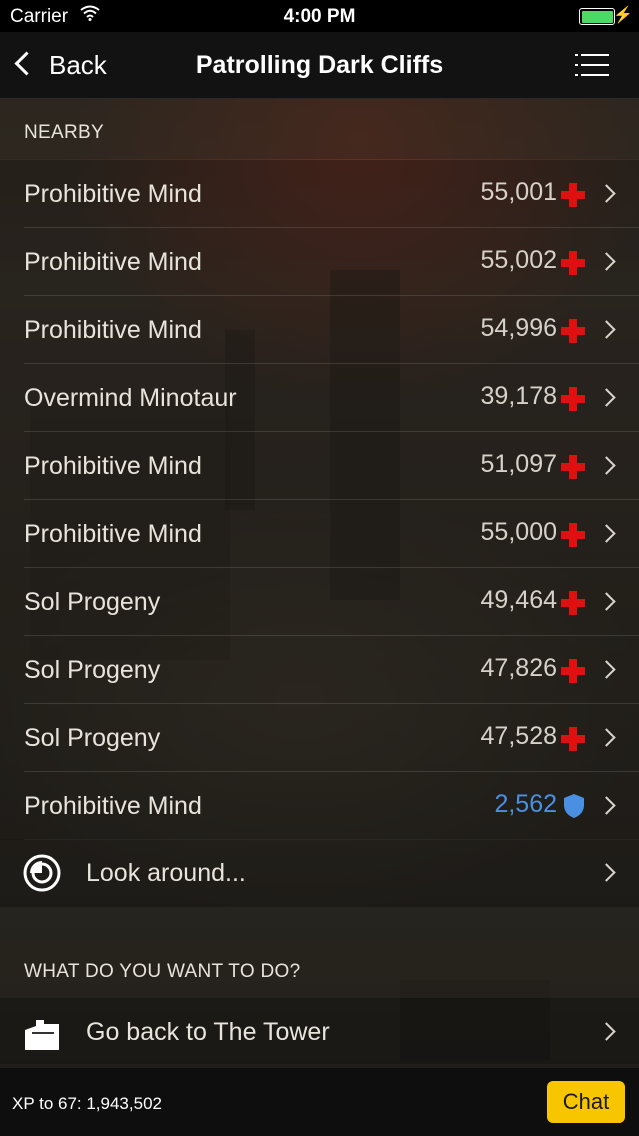 The height and width of the screenshot is (1136, 639). What do you see at coordinates (518, 736) in the screenshot?
I see `enemy-health-value: 47,528` at bounding box center [518, 736].